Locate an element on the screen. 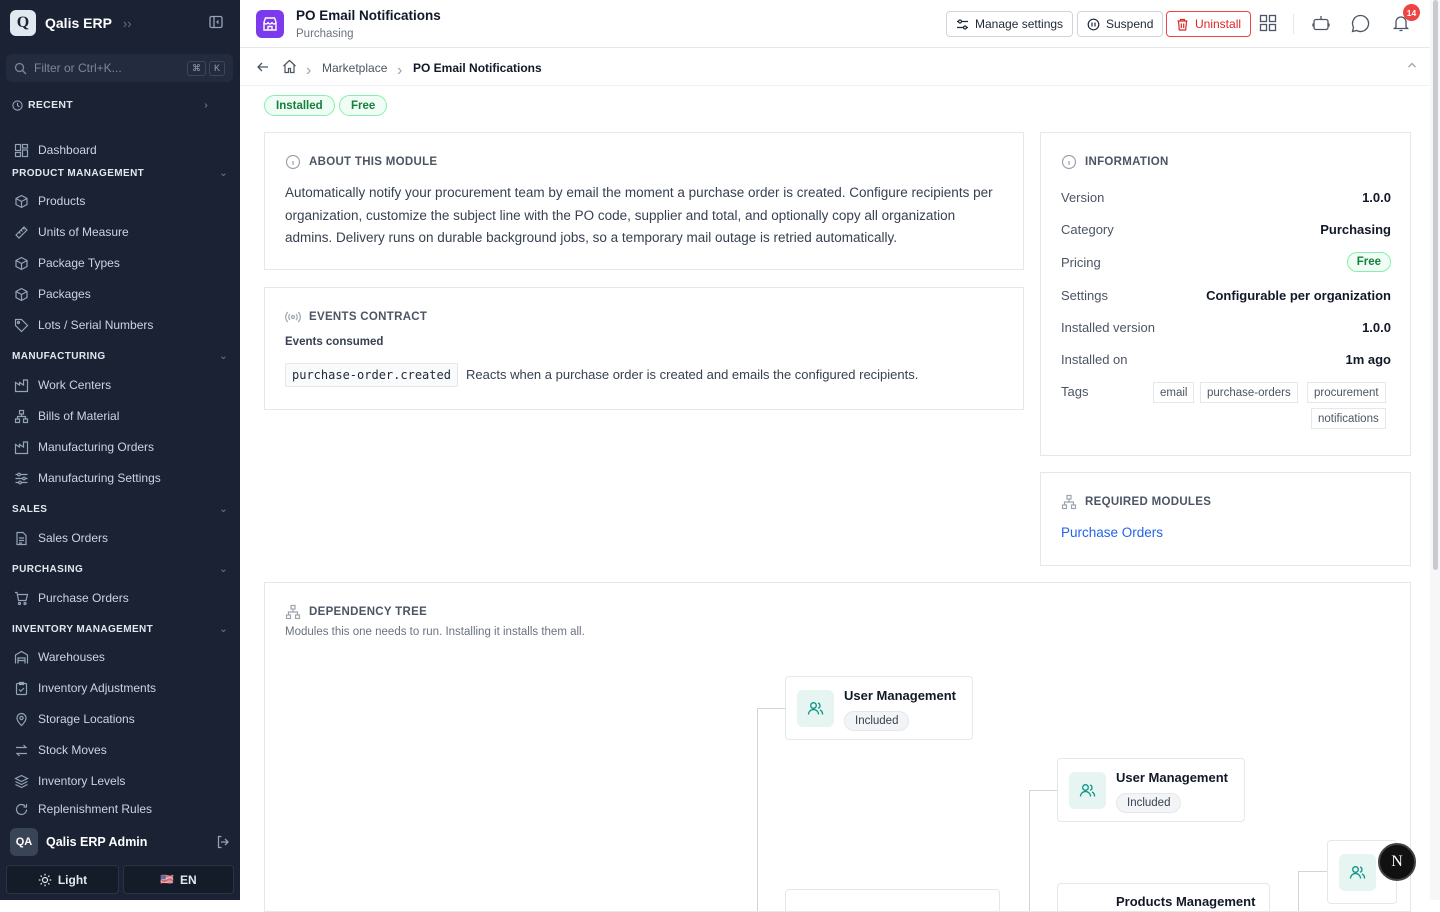 Image resolution: width=1440 pixels, height=912 pixels. event-code: purchase-order.created is located at coordinates (371, 375).